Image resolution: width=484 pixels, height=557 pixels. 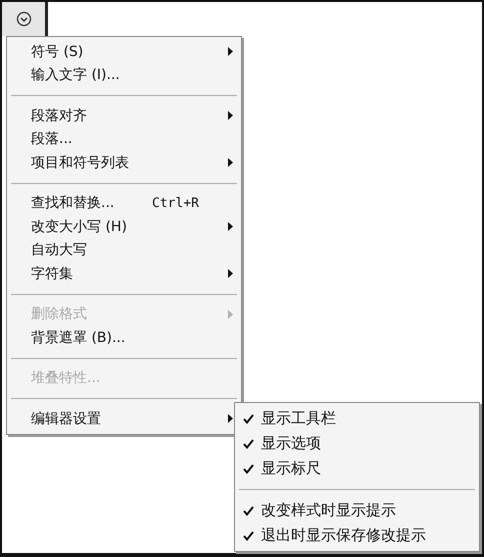 What do you see at coordinates (124, 250) in the screenshot?
I see `menu-item: 自动大写` at bounding box center [124, 250].